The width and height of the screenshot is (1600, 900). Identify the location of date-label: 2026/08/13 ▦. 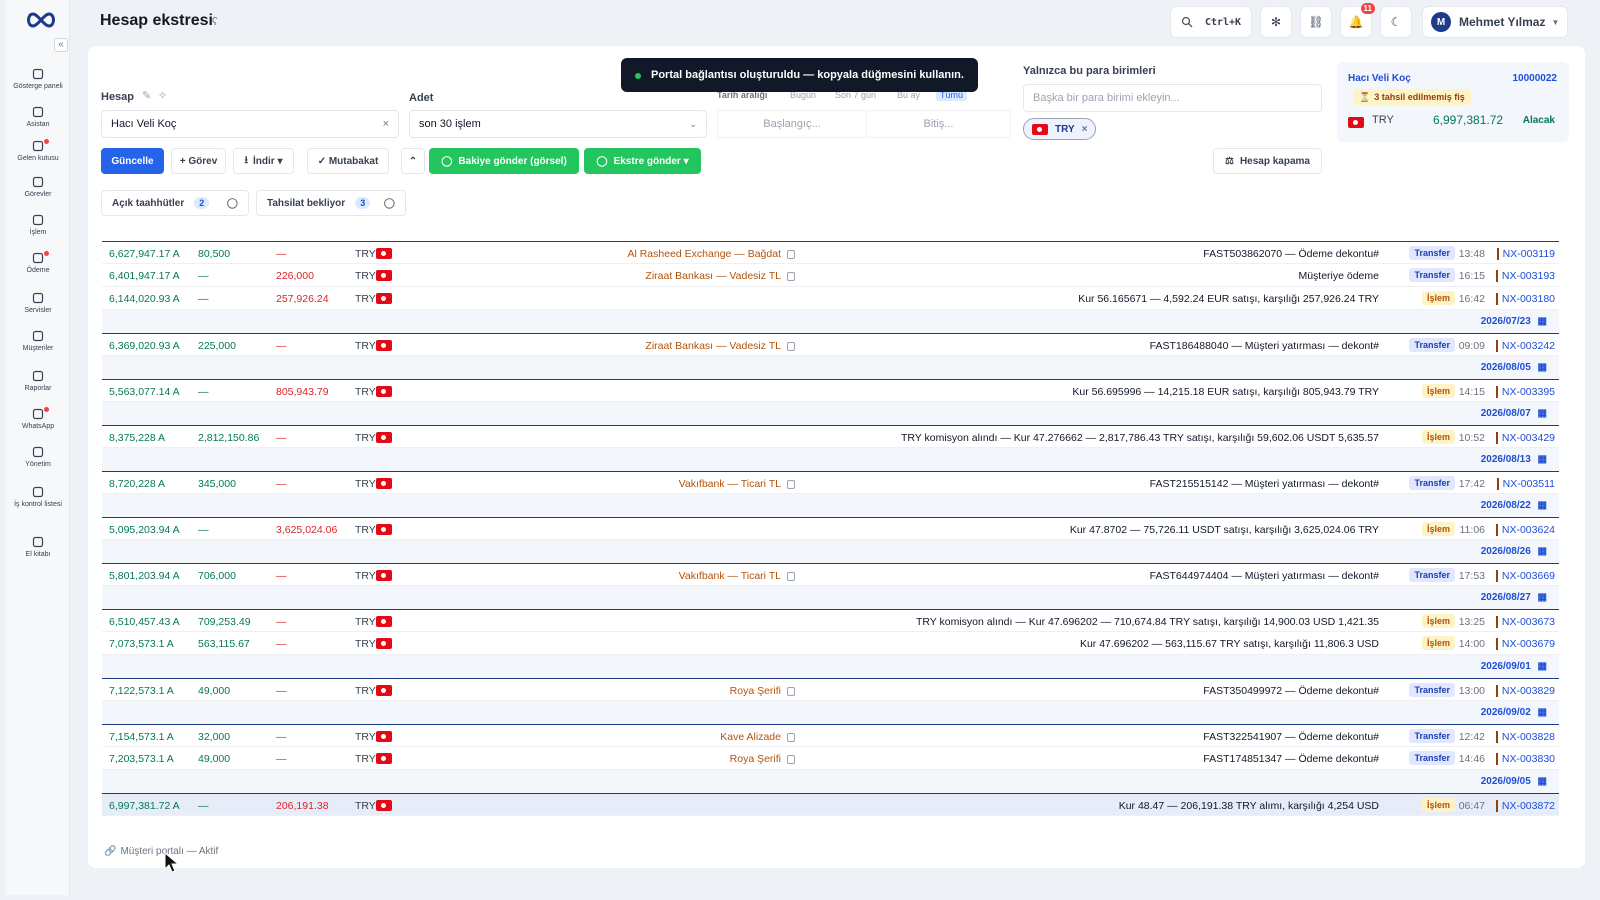
(1514, 459).